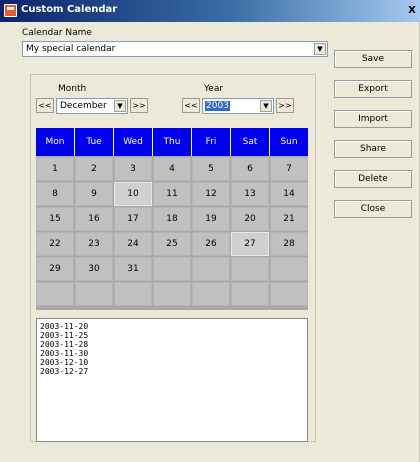 The height and width of the screenshot is (462, 420). What do you see at coordinates (133, 142) in the screenshot?
I see `weekday-wed: Wed` at bounding box center [133, 142].